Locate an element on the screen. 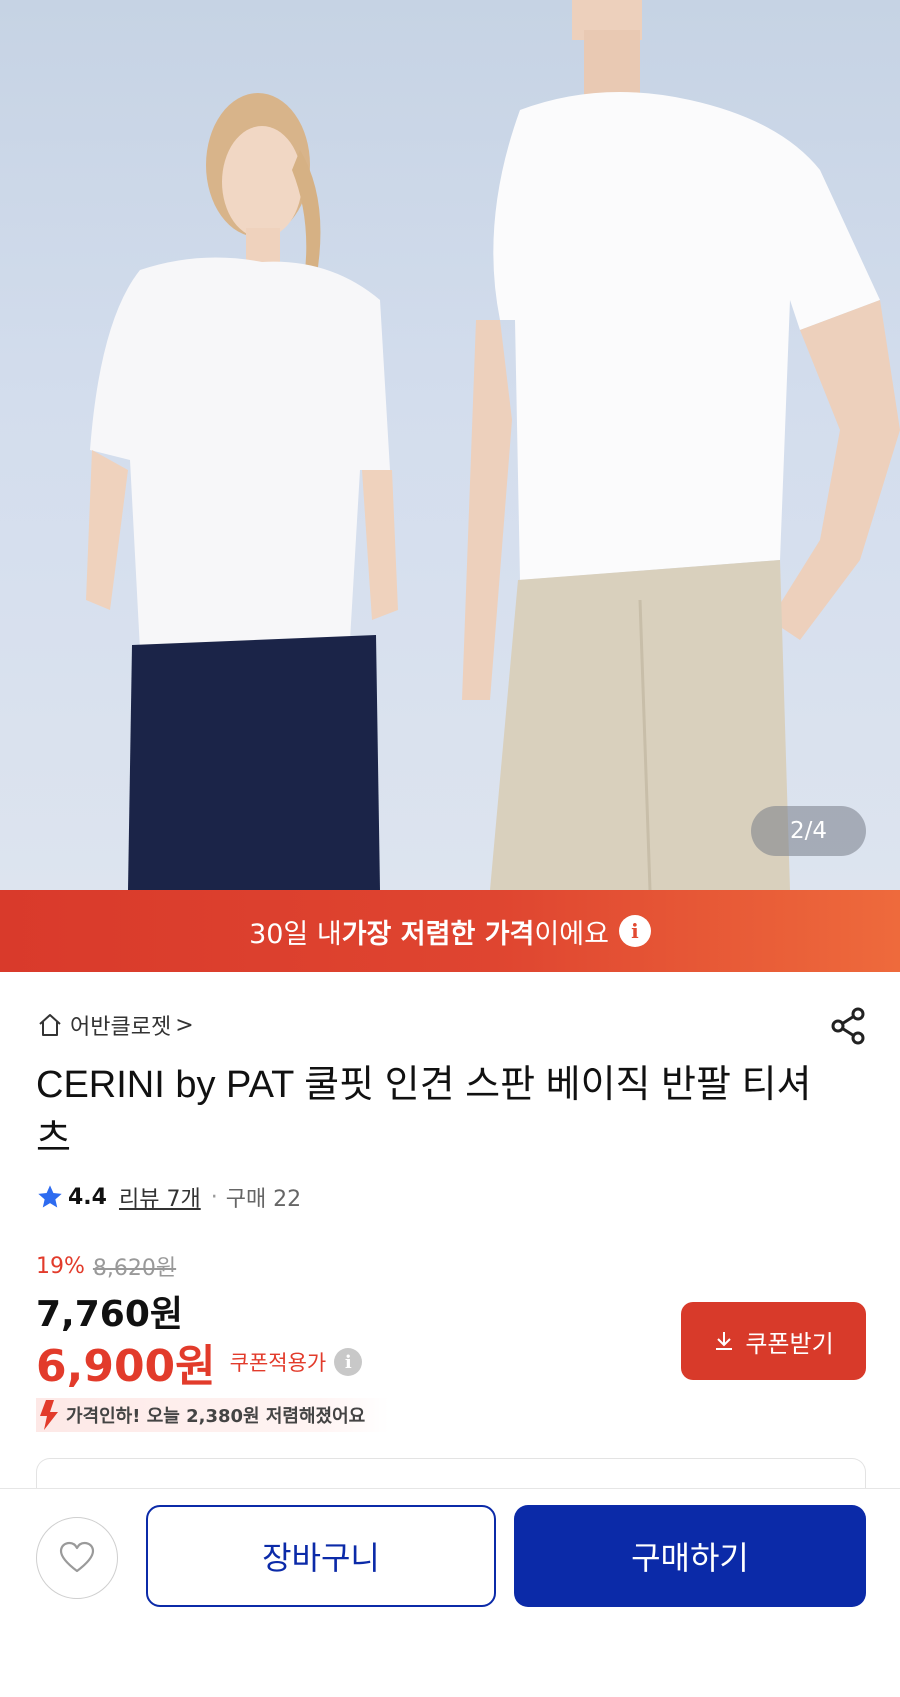 The width and height of the screenshot is (900, 1697). coupon-price: 6,900원 is located at coordinates (126, 1366).